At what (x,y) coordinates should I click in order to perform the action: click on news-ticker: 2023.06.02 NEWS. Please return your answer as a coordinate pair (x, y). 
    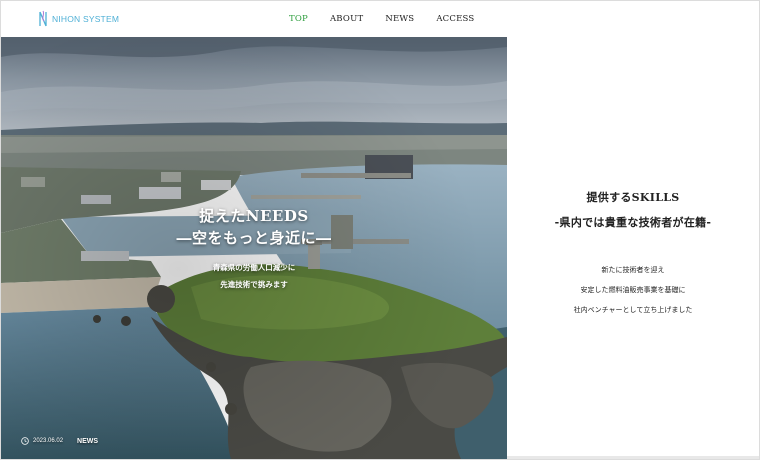
    Looking at the image, I should click on (59, 441).